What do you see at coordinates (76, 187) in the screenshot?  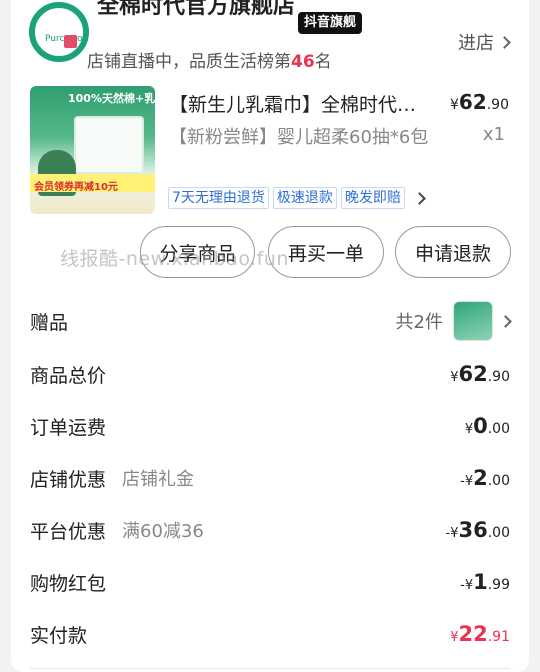 I see `thumb-promo: 会员领券再减10元` at bounding box center [76, 187].